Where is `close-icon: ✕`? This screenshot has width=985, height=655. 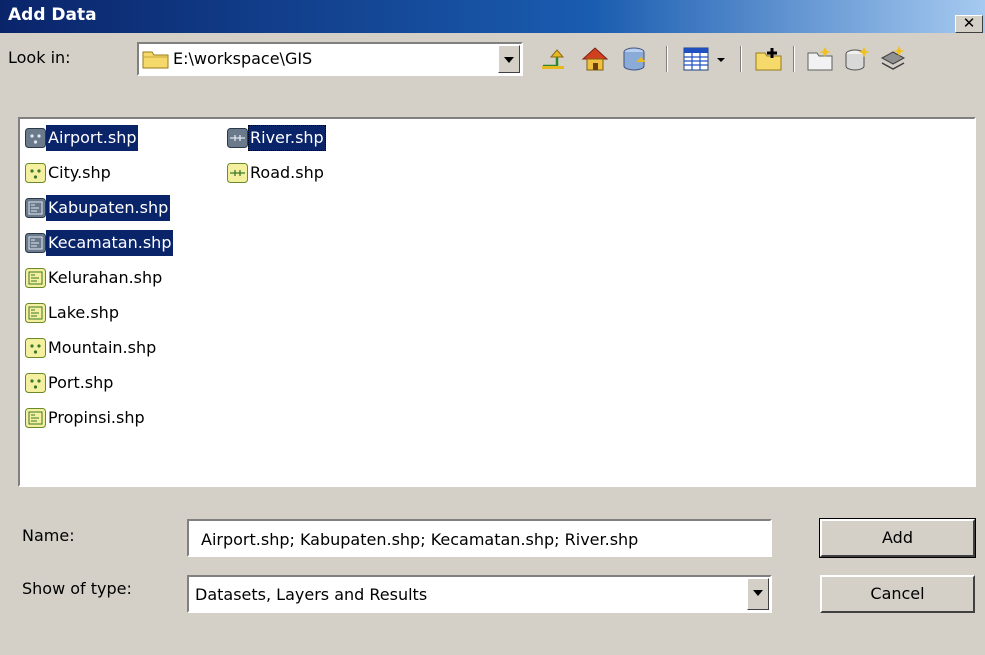 close-icon: ✕ is located at coordinates (969, 23).